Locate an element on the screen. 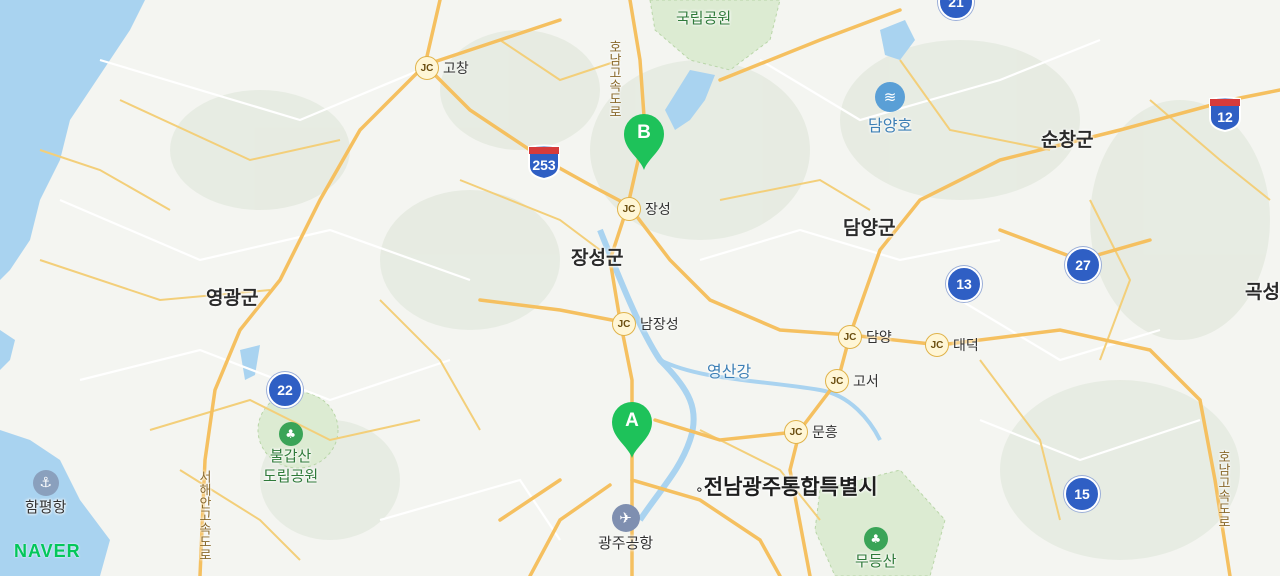 This screenshot has width=1280, height=576. junction-munheung: JC 문흥 is located at coordinates (811, 432).